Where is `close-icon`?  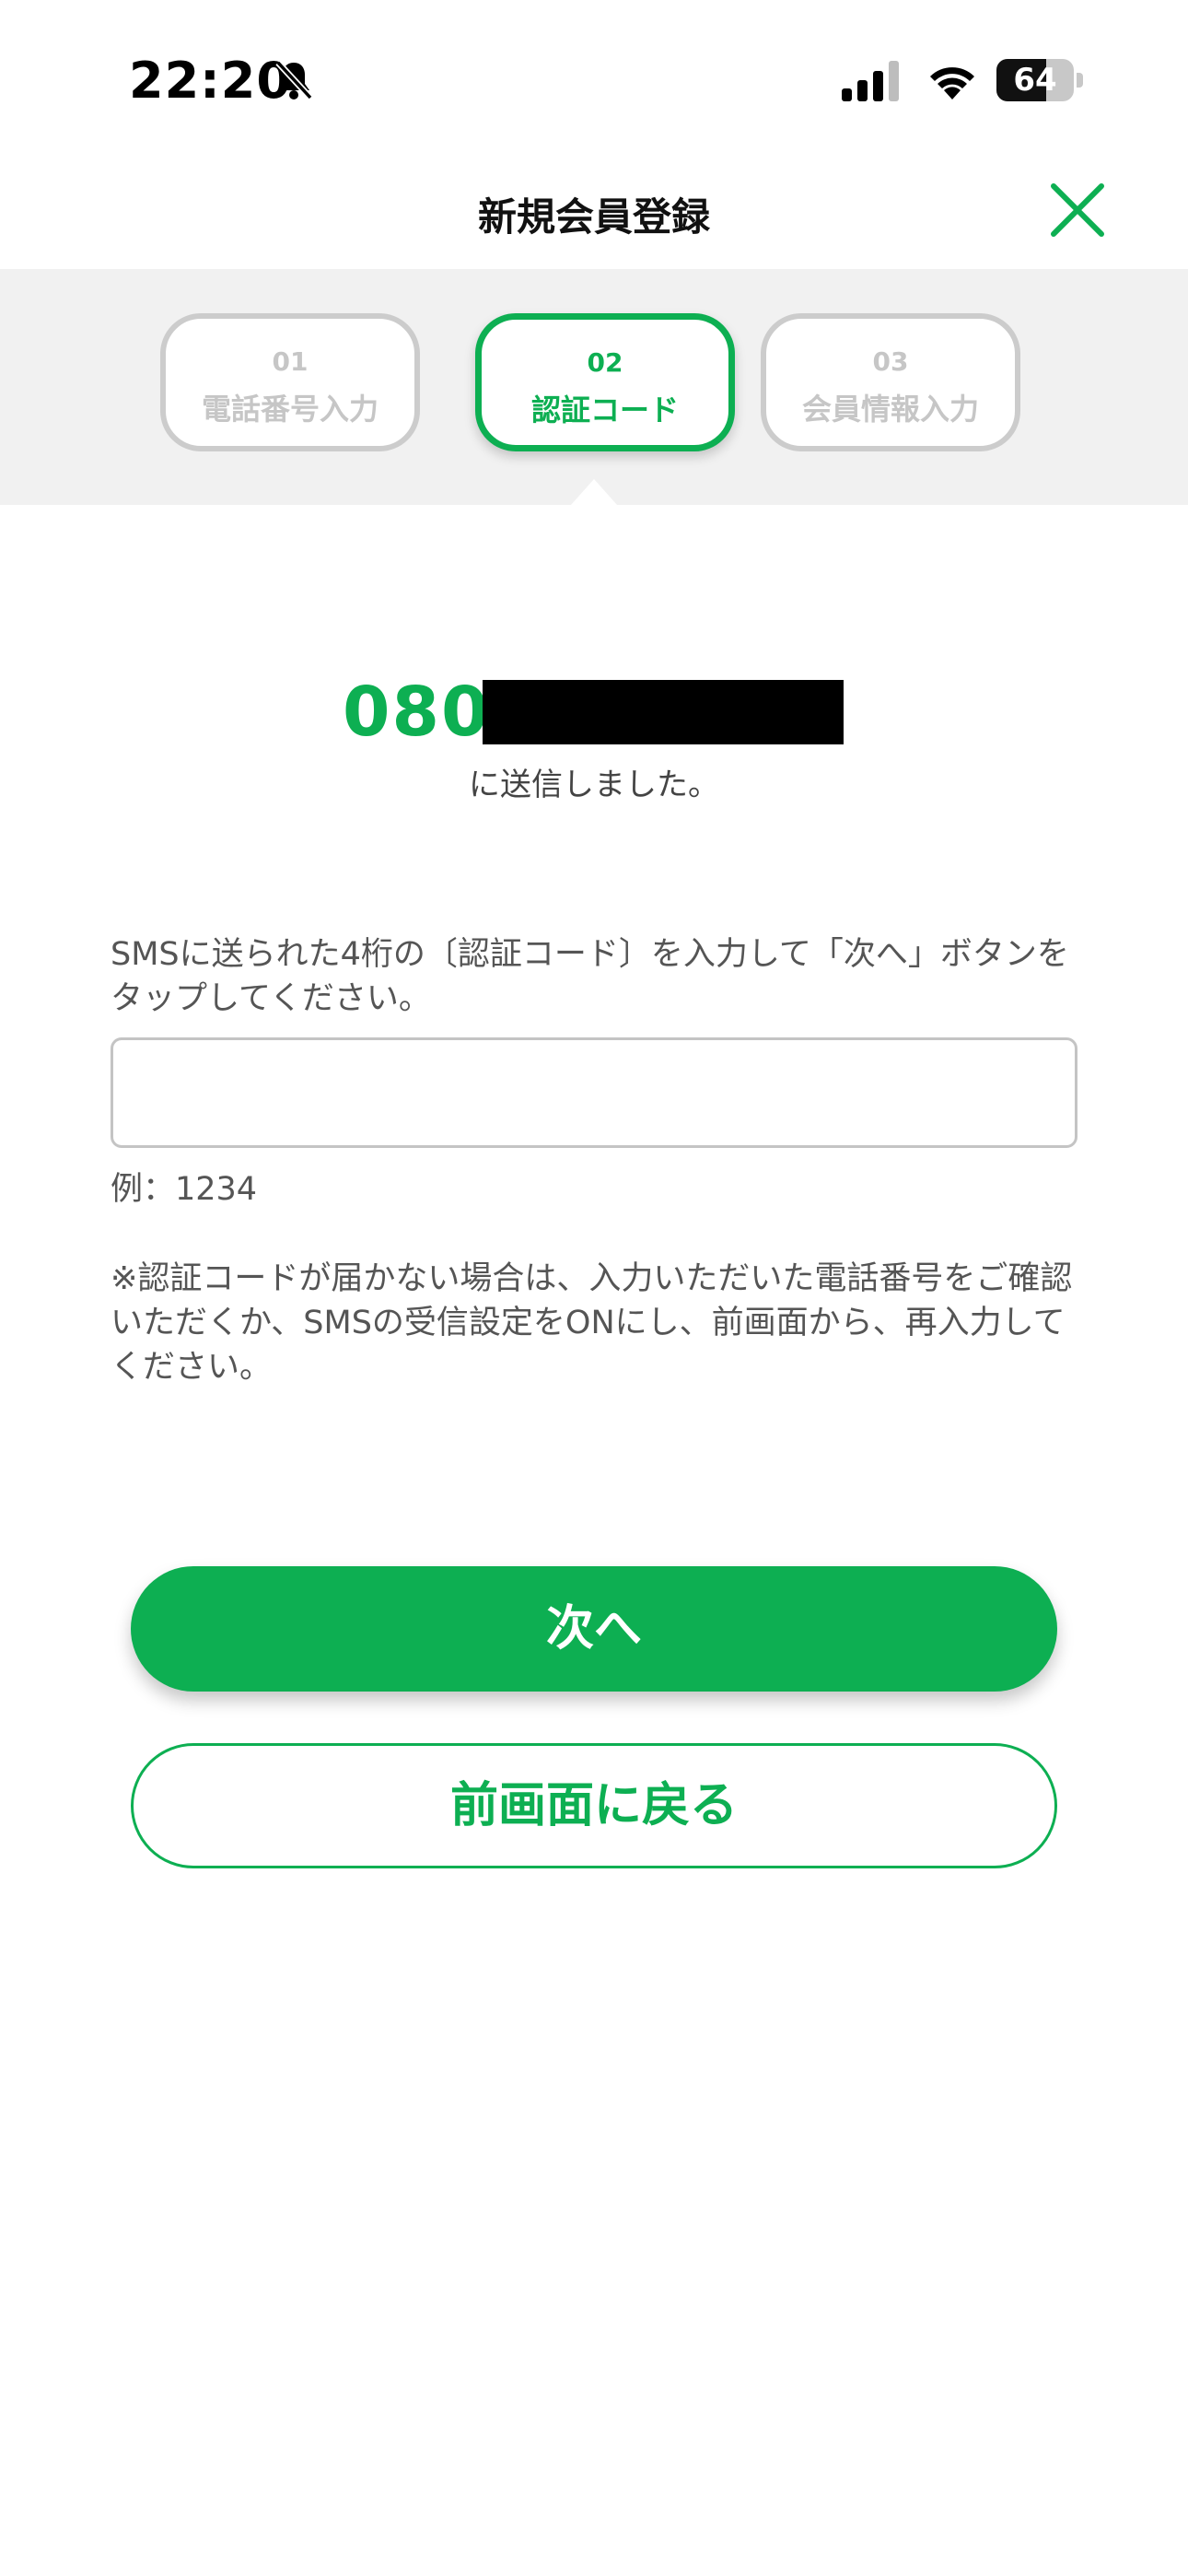
close-icon is located at coordinates (1077, 210).